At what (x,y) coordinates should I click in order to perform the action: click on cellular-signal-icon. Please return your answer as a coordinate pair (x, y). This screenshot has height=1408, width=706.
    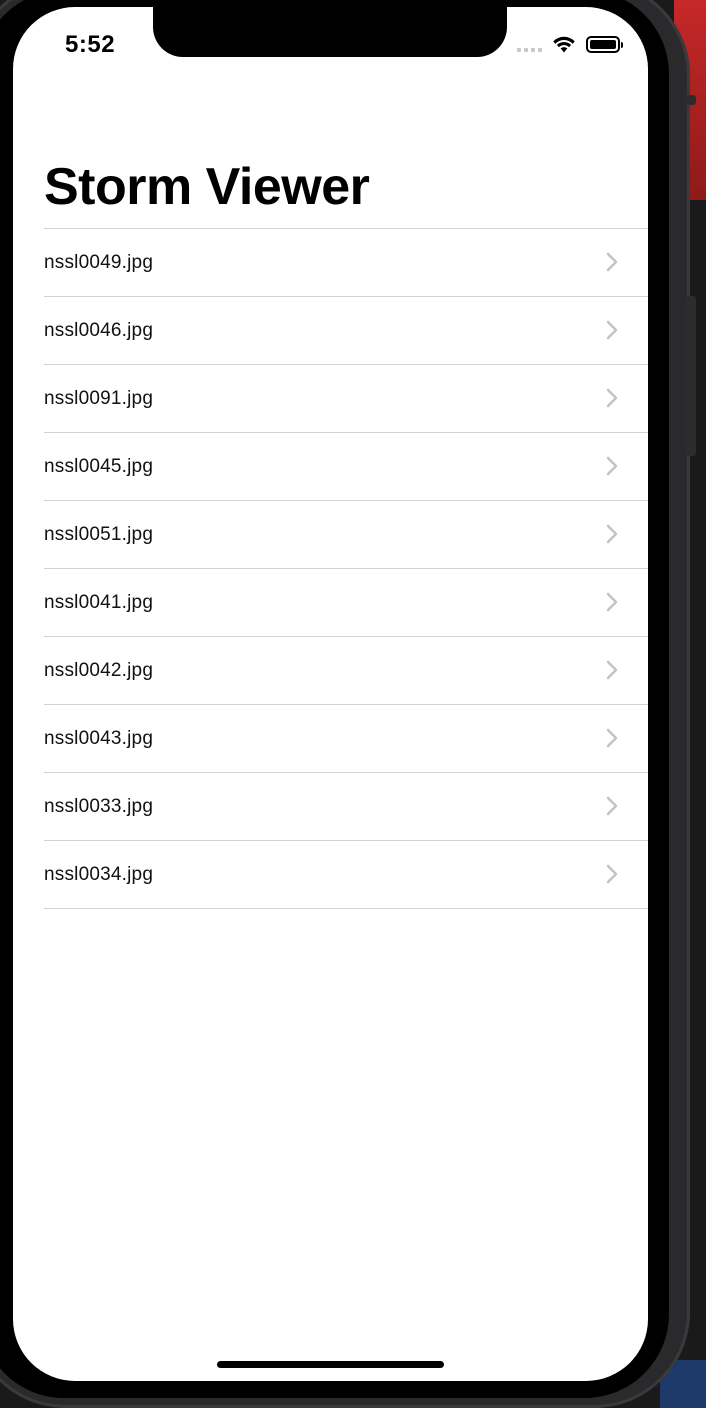
    Looking at the image, I should click on (529, 44).